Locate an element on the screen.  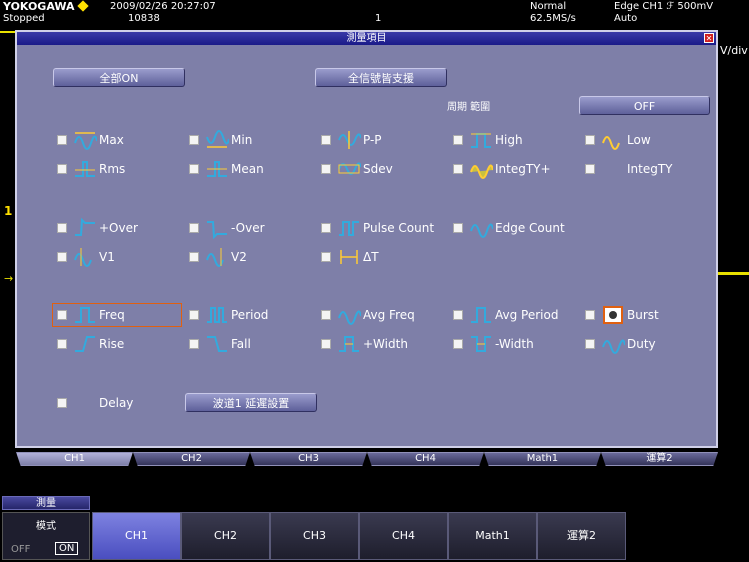
softkey-ch1: CH1 is located at coordinates (136, 536).